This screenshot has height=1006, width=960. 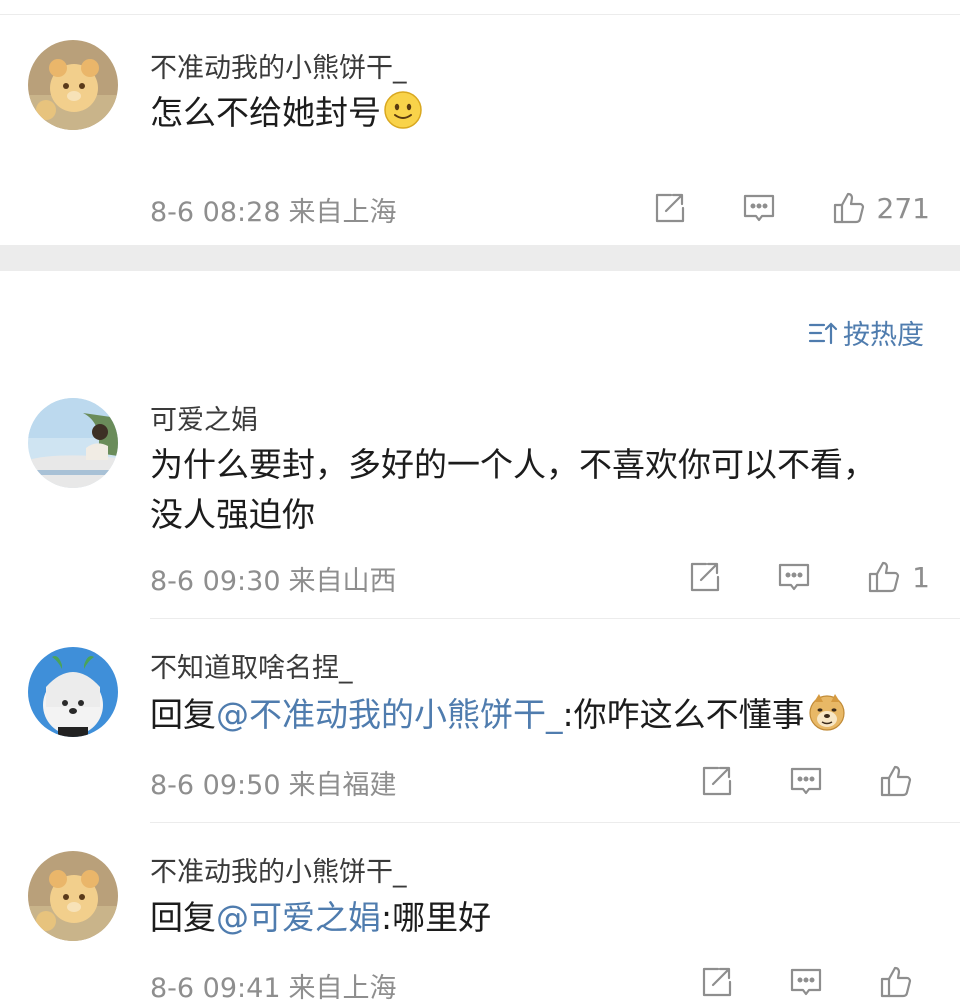 What do you see at coordinates (204, 417) in the screenshot?
I see `username: 可爱之娟` at bounding box center [204, 417].